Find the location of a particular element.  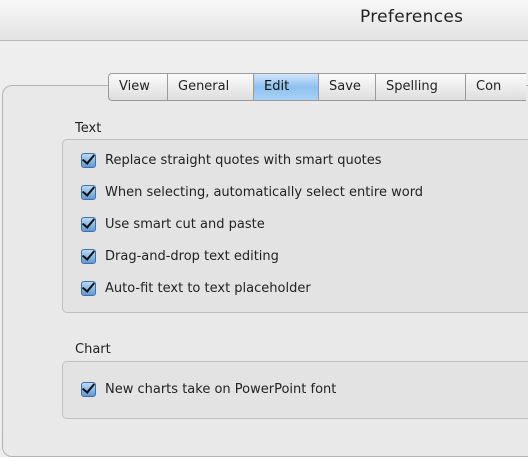

tab-bar: View General Edit Save Spelling Con is located at coordinates (317, 87).